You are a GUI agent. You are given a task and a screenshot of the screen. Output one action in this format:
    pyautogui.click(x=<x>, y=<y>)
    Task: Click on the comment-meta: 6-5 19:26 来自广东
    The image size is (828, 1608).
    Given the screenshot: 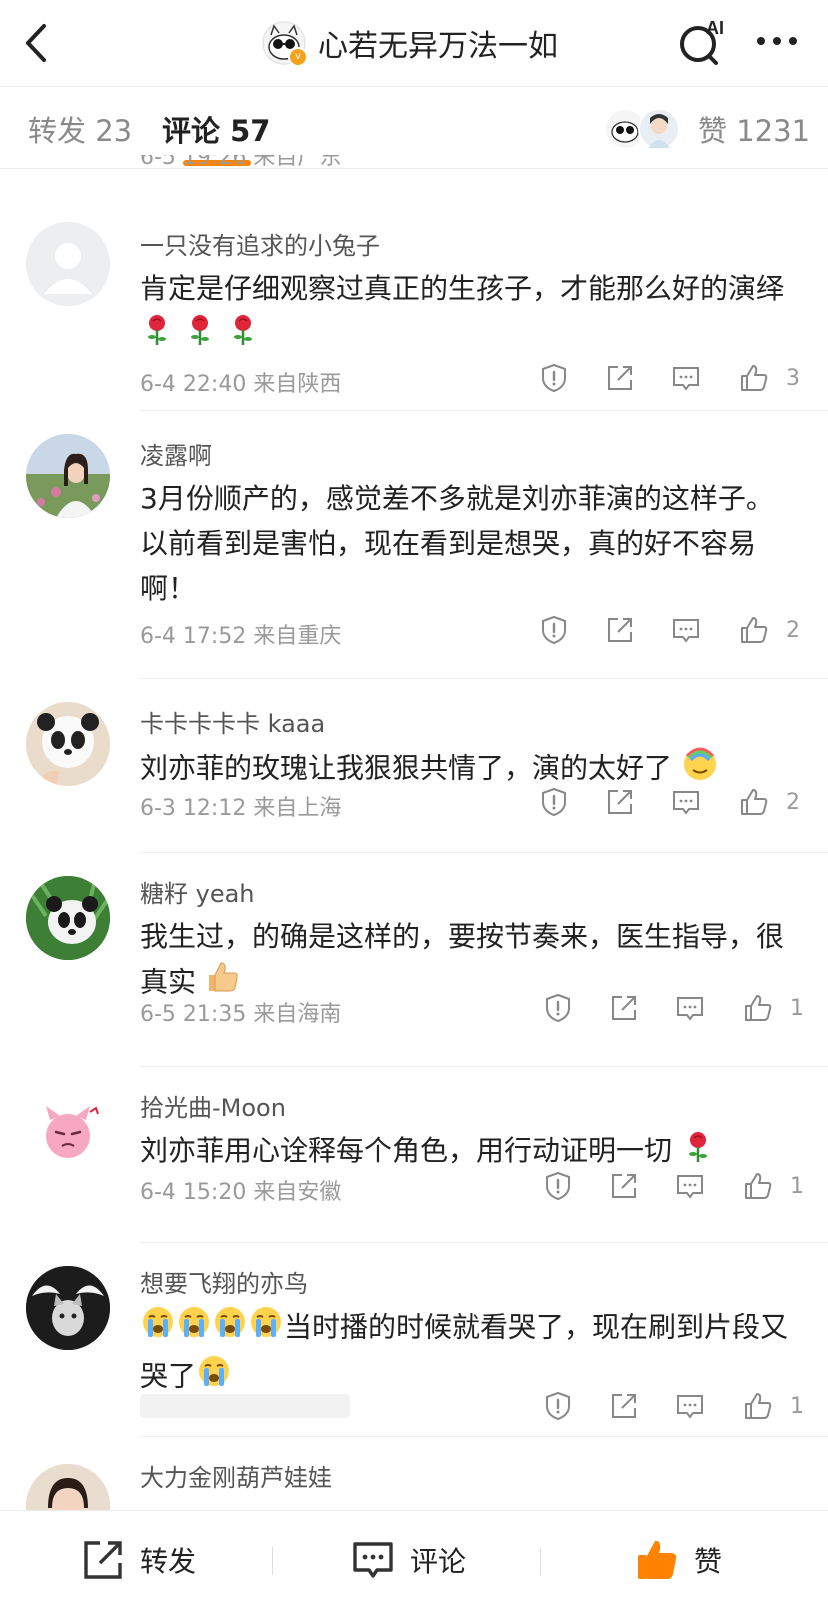 What is the action you would take?
    pyautogui.click(x=241, y=162)
    